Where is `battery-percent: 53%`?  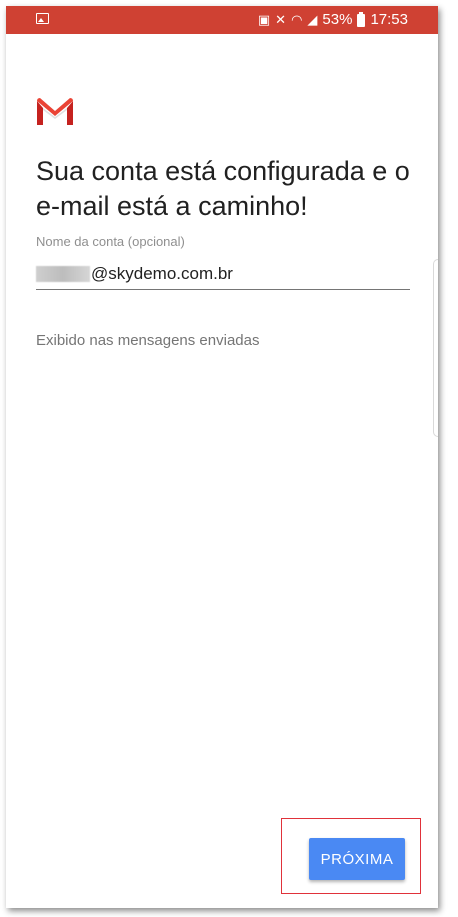
battery-percent: 53% is located at coordinates (337, 19).